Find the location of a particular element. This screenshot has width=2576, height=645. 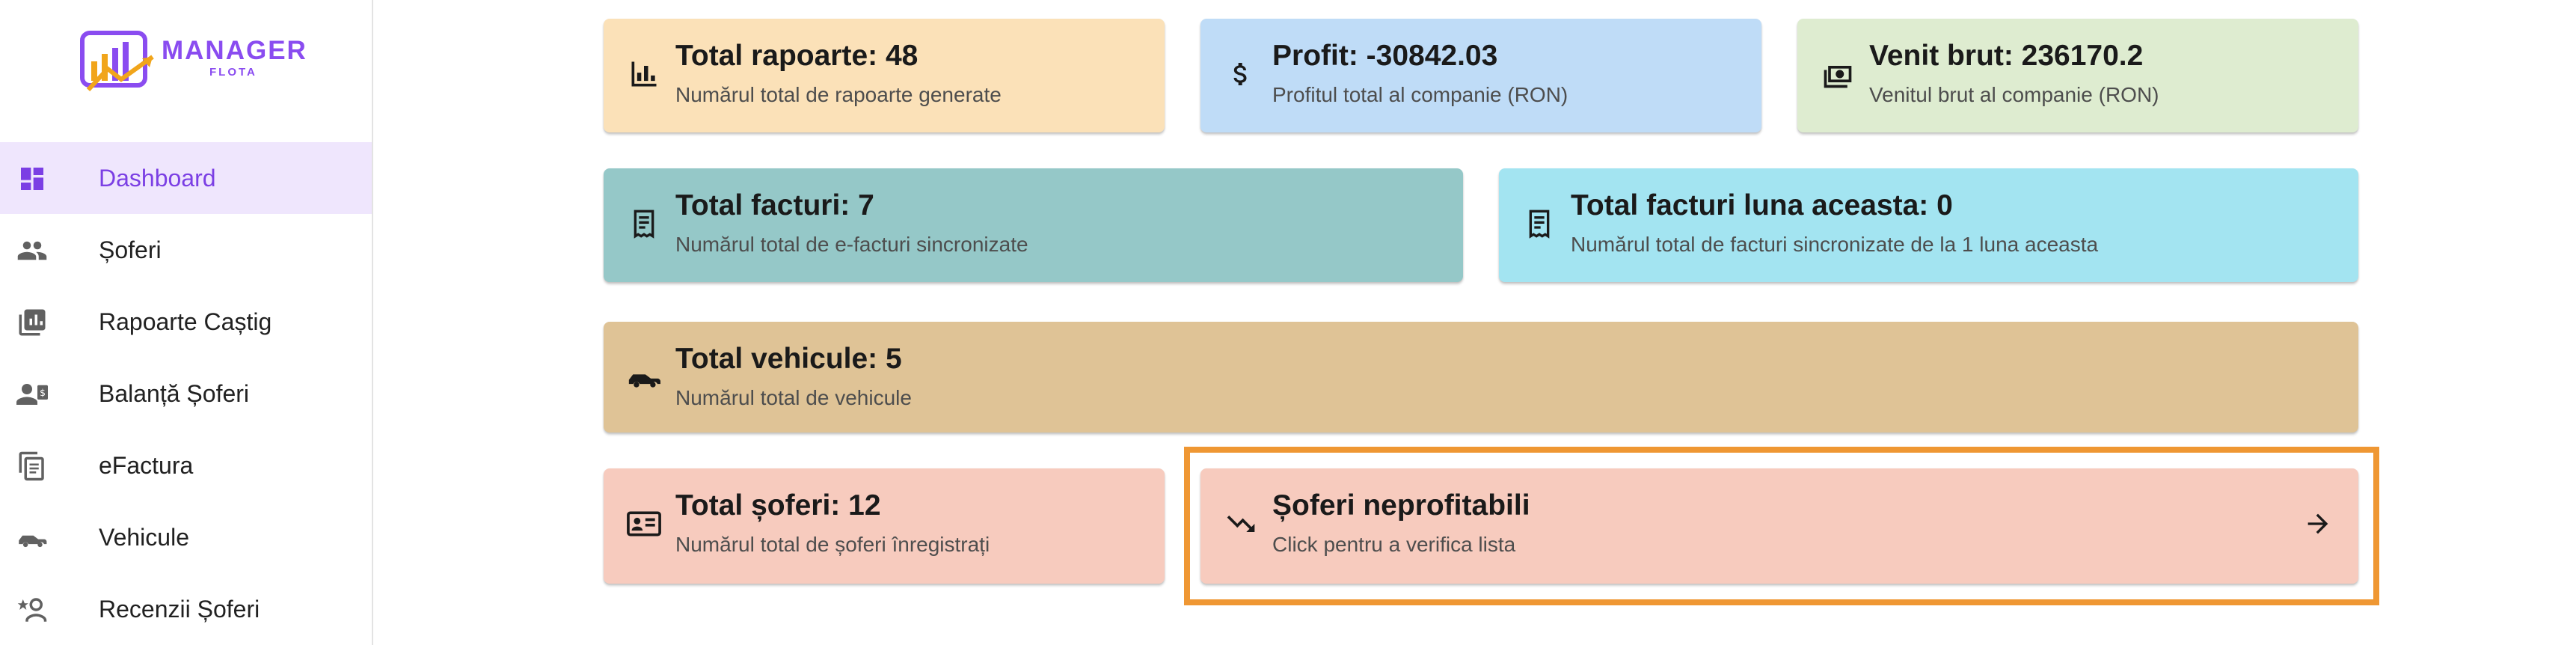

card-title: Profit: -30842.03 is located at coordinates (1385, 56).